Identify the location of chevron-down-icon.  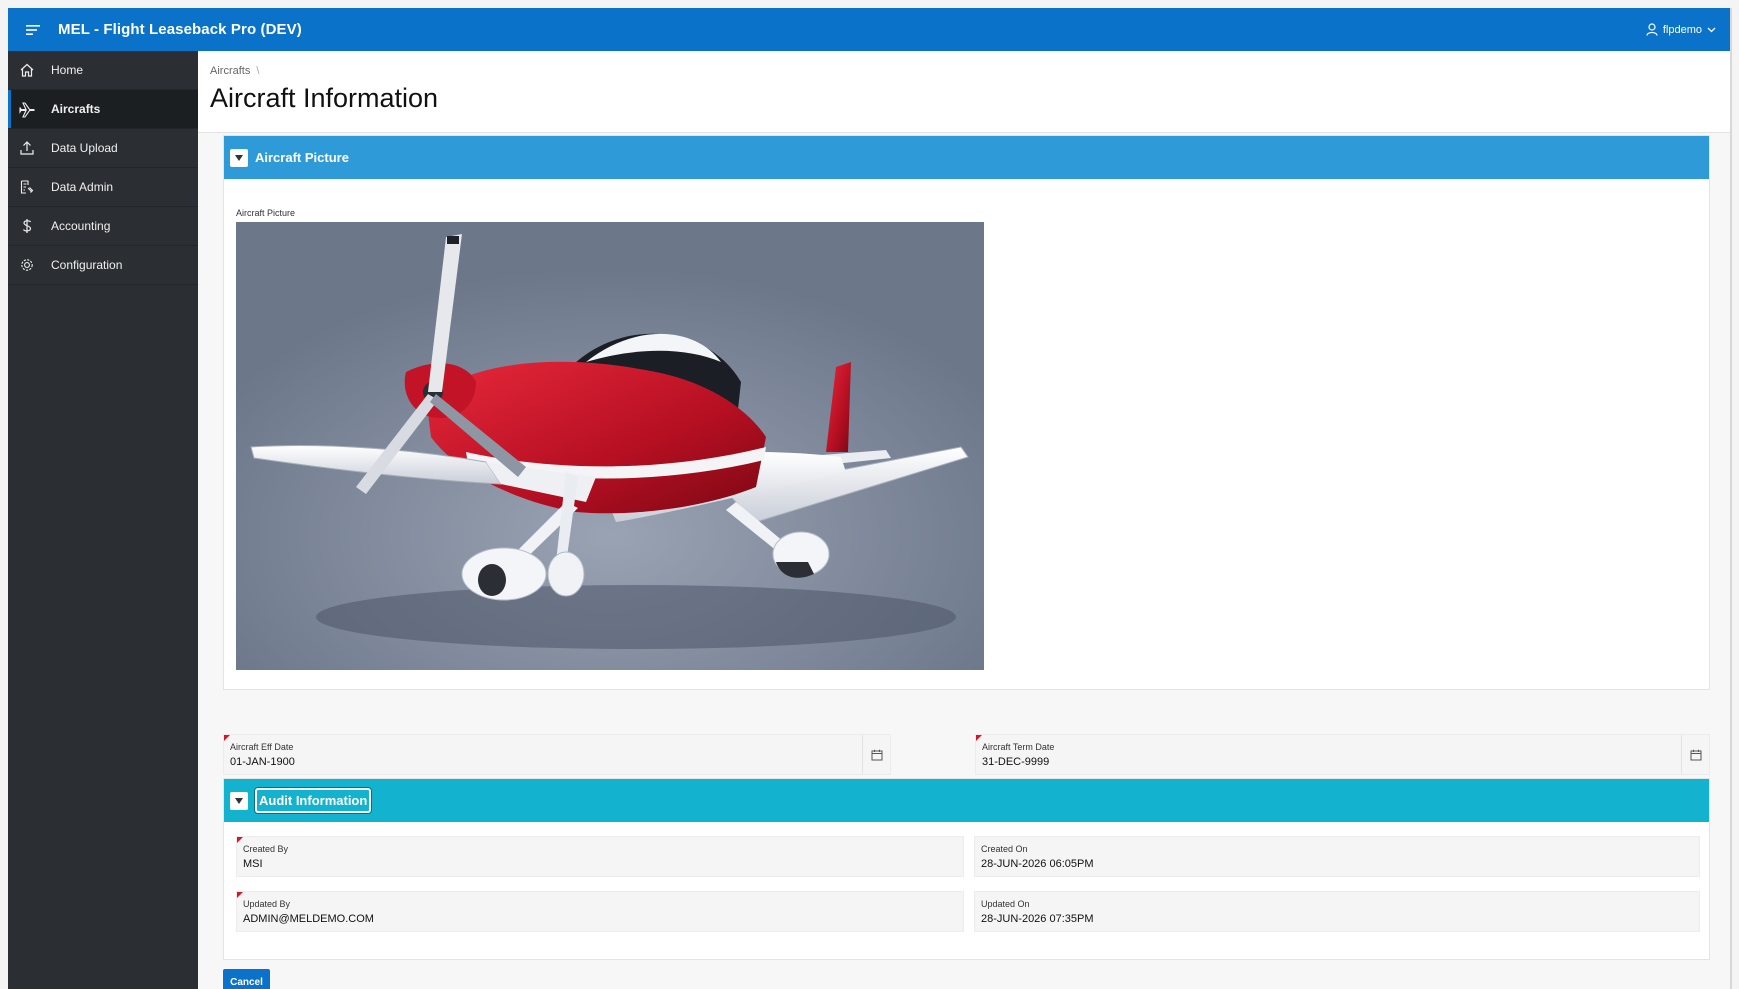
(1711, 29).